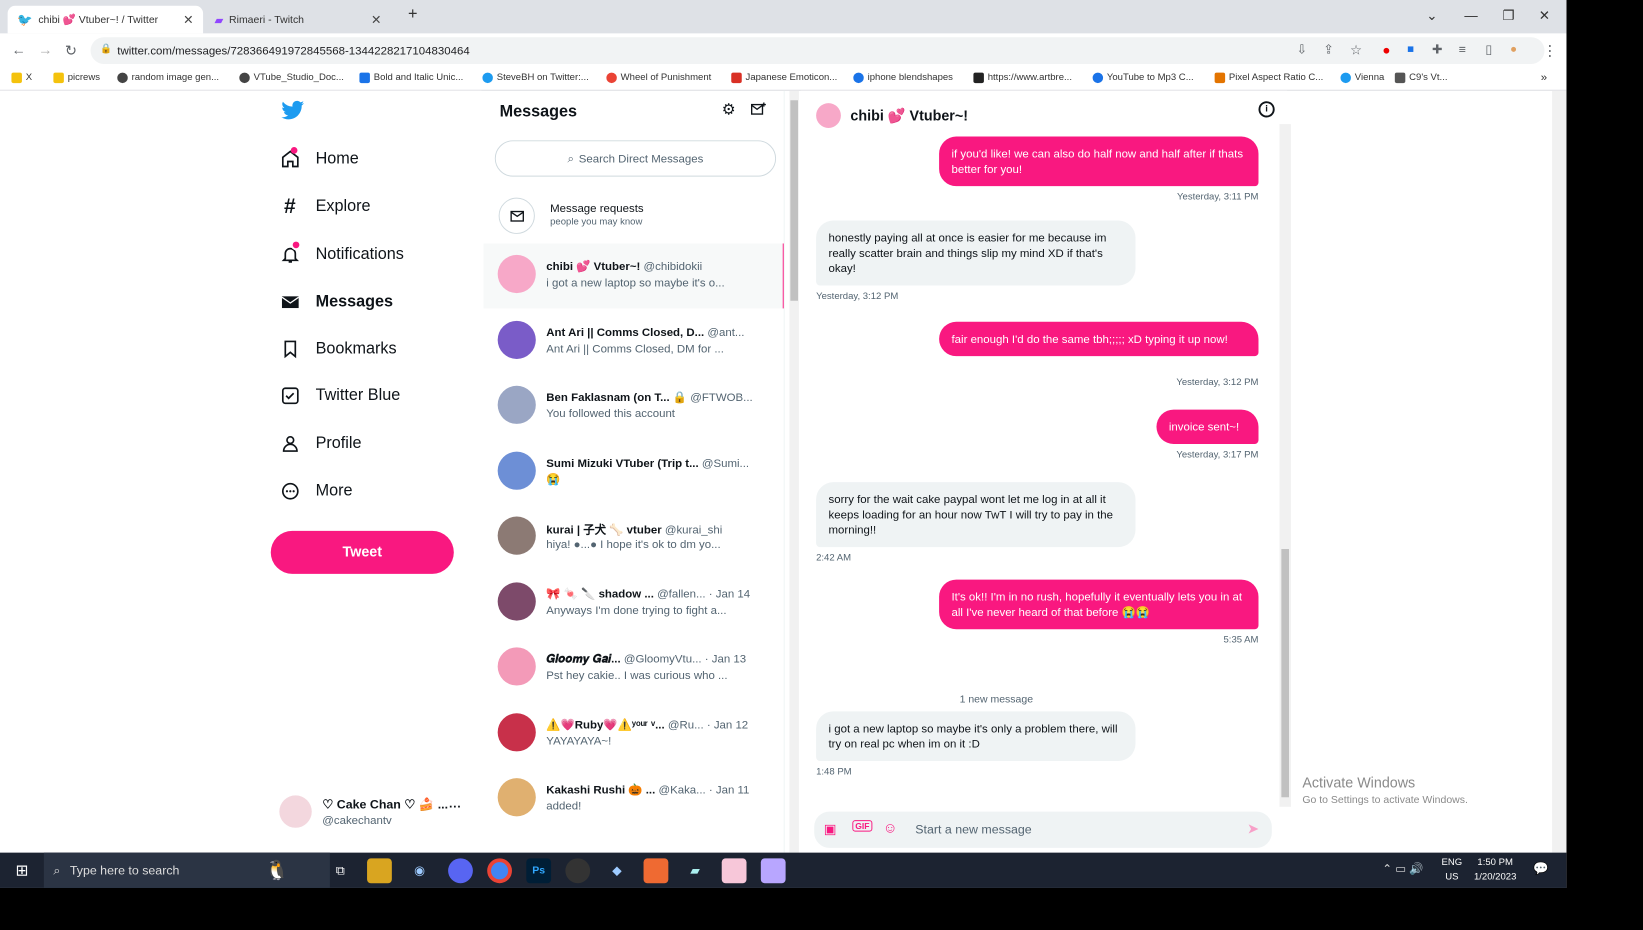  I want to click on puzzle-icon: ✚, so click(1437, 49).